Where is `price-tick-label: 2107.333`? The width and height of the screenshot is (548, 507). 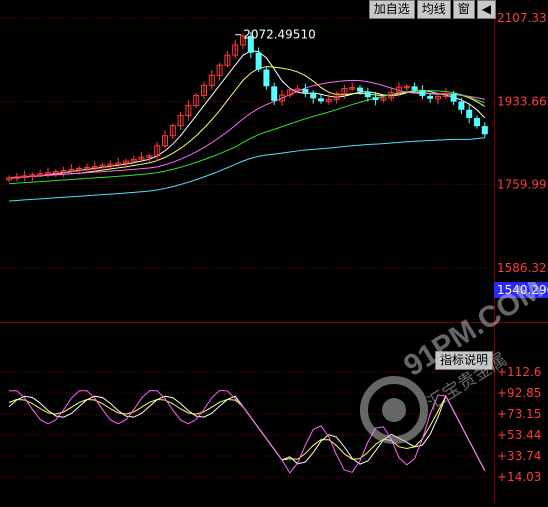
price-tick-label: 2107.333 is located at coordinates (522, 18).